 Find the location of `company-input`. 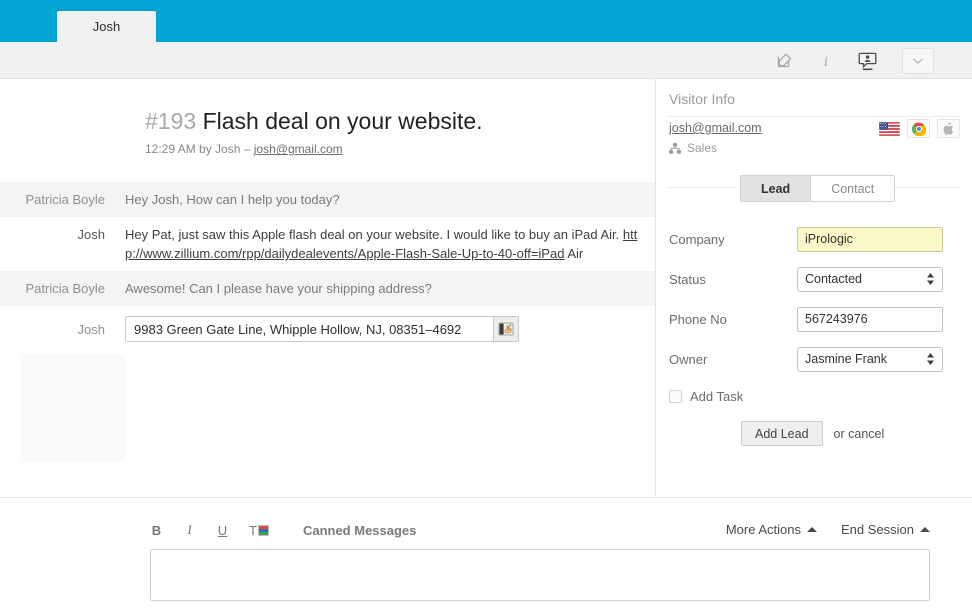

company-input is located at coordinates (870, 239).